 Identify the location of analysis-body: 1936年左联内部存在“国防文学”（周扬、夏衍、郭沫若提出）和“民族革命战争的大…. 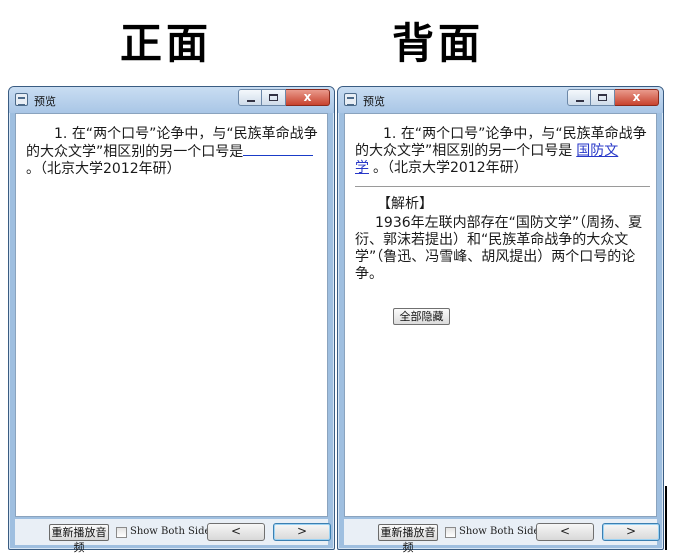
(499, 248).